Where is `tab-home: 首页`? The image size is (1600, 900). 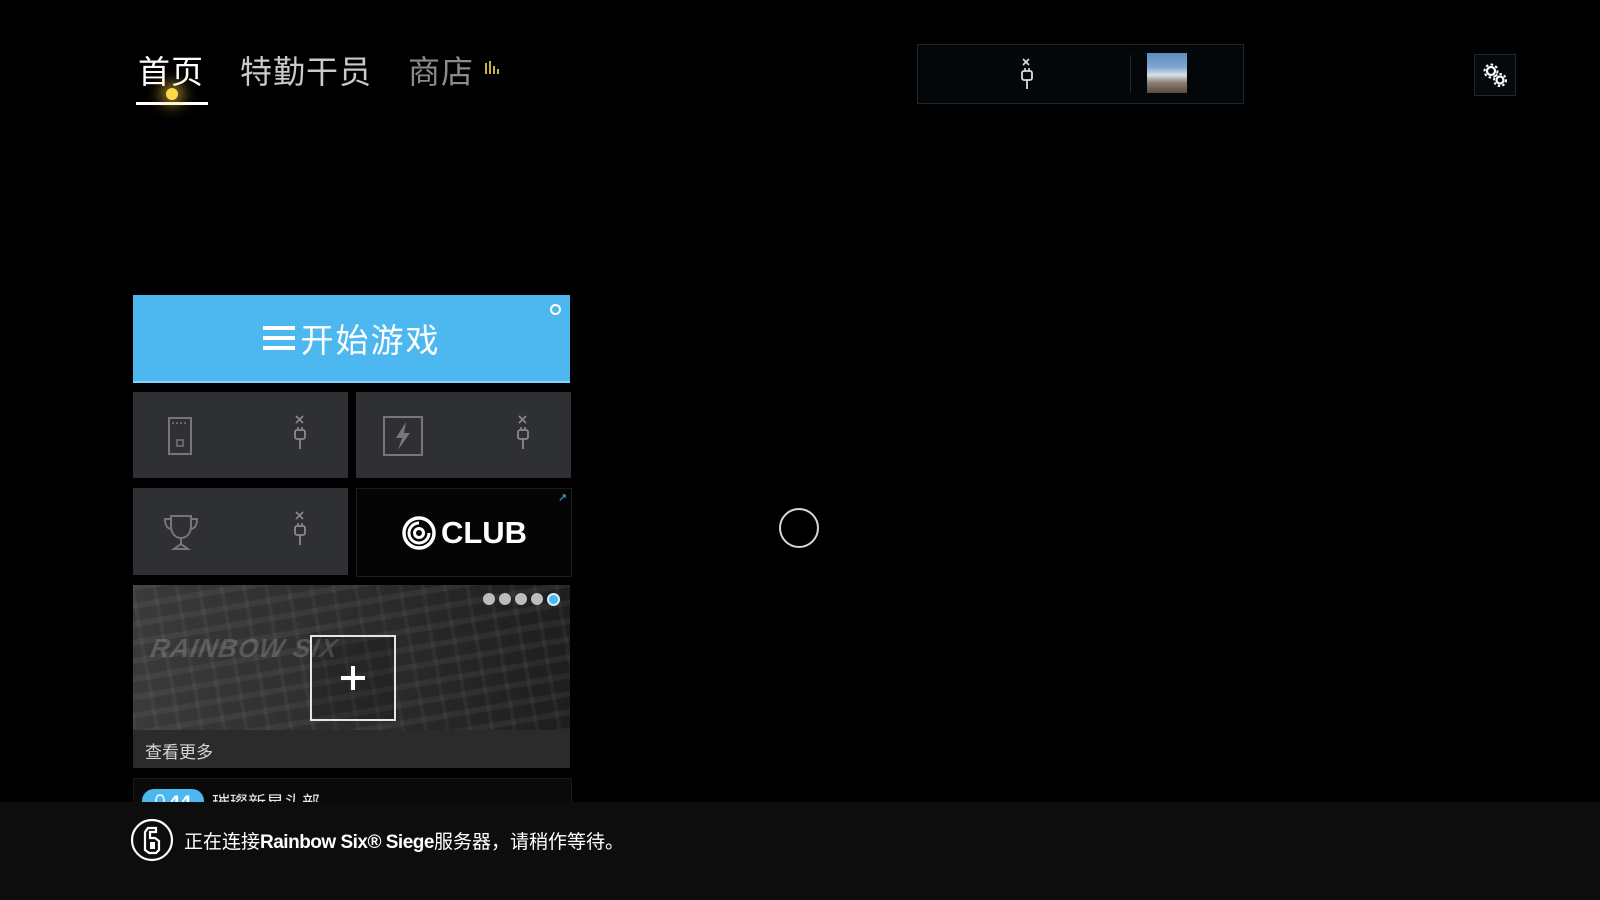
tab-home: 首页 is located at coordinates (172, 77).